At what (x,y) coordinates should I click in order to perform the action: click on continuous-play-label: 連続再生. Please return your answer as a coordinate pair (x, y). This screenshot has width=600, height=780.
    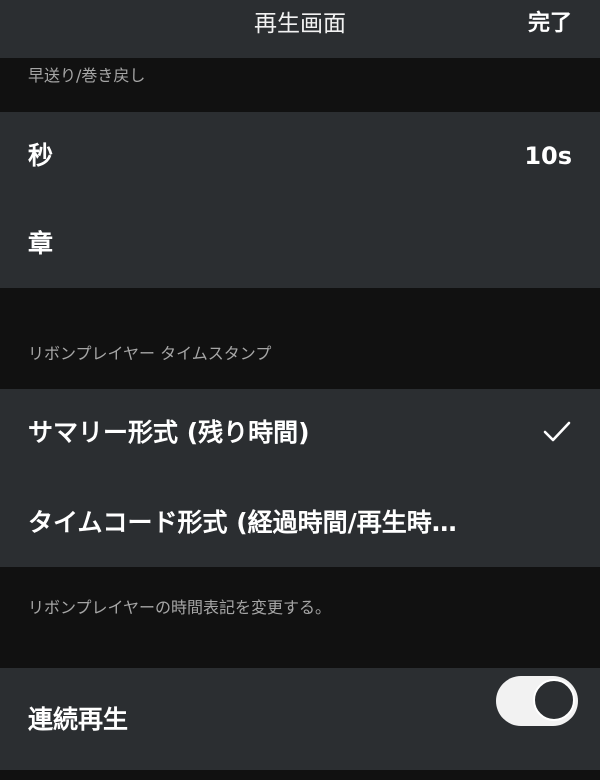
    Looking at the image, I should click on (78, 719).